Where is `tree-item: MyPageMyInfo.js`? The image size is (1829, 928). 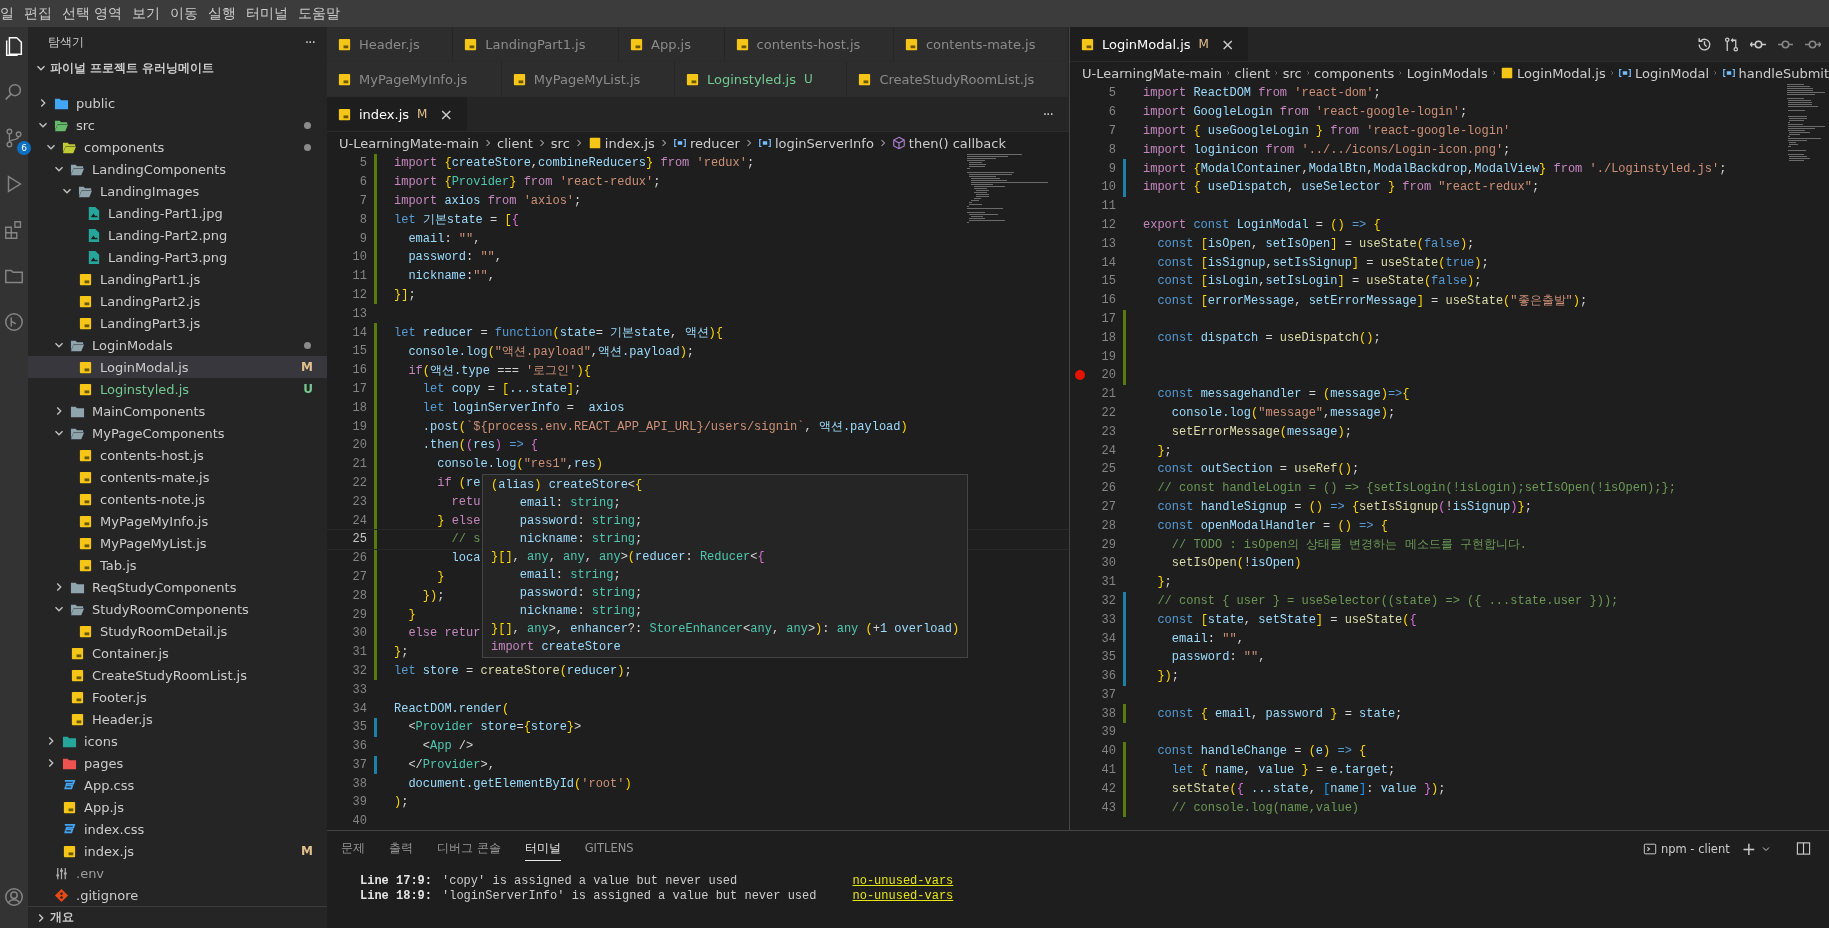
tree-item: MyPageMyInfo.js is located at coordinates (177, 521).